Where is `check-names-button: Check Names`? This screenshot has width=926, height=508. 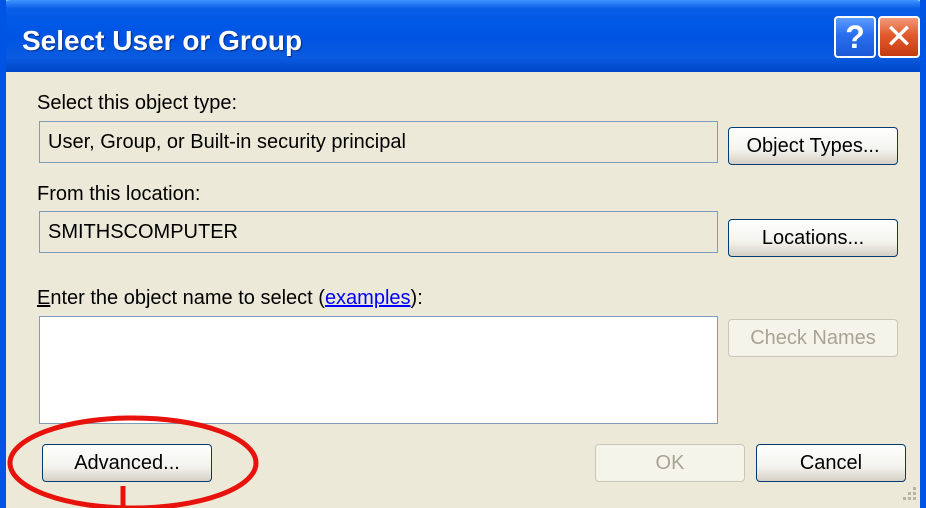
check-names-button: Check Names is located at coordinates (813, 338).